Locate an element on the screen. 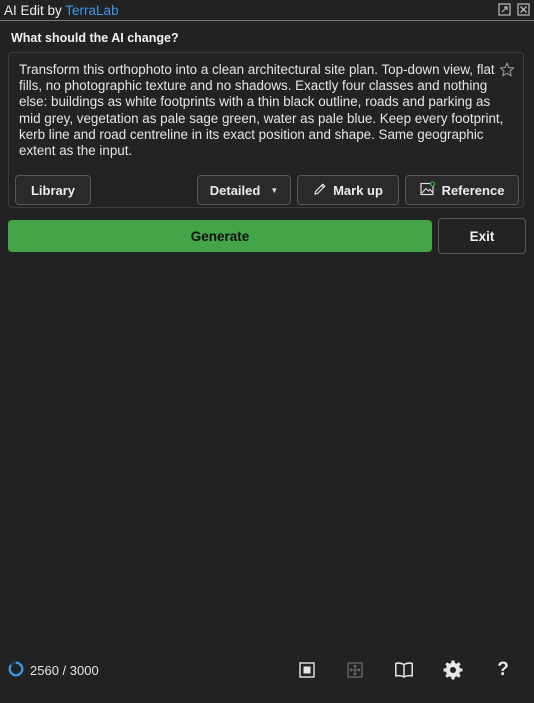  gear-icon is located at coordinates (453, 670).